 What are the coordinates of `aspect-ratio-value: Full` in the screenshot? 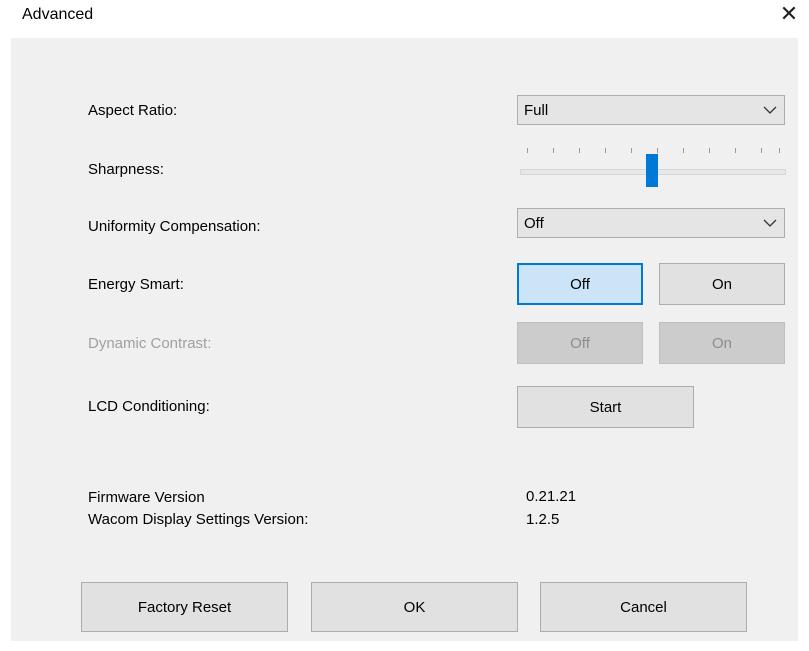 It's located at (536, 110).